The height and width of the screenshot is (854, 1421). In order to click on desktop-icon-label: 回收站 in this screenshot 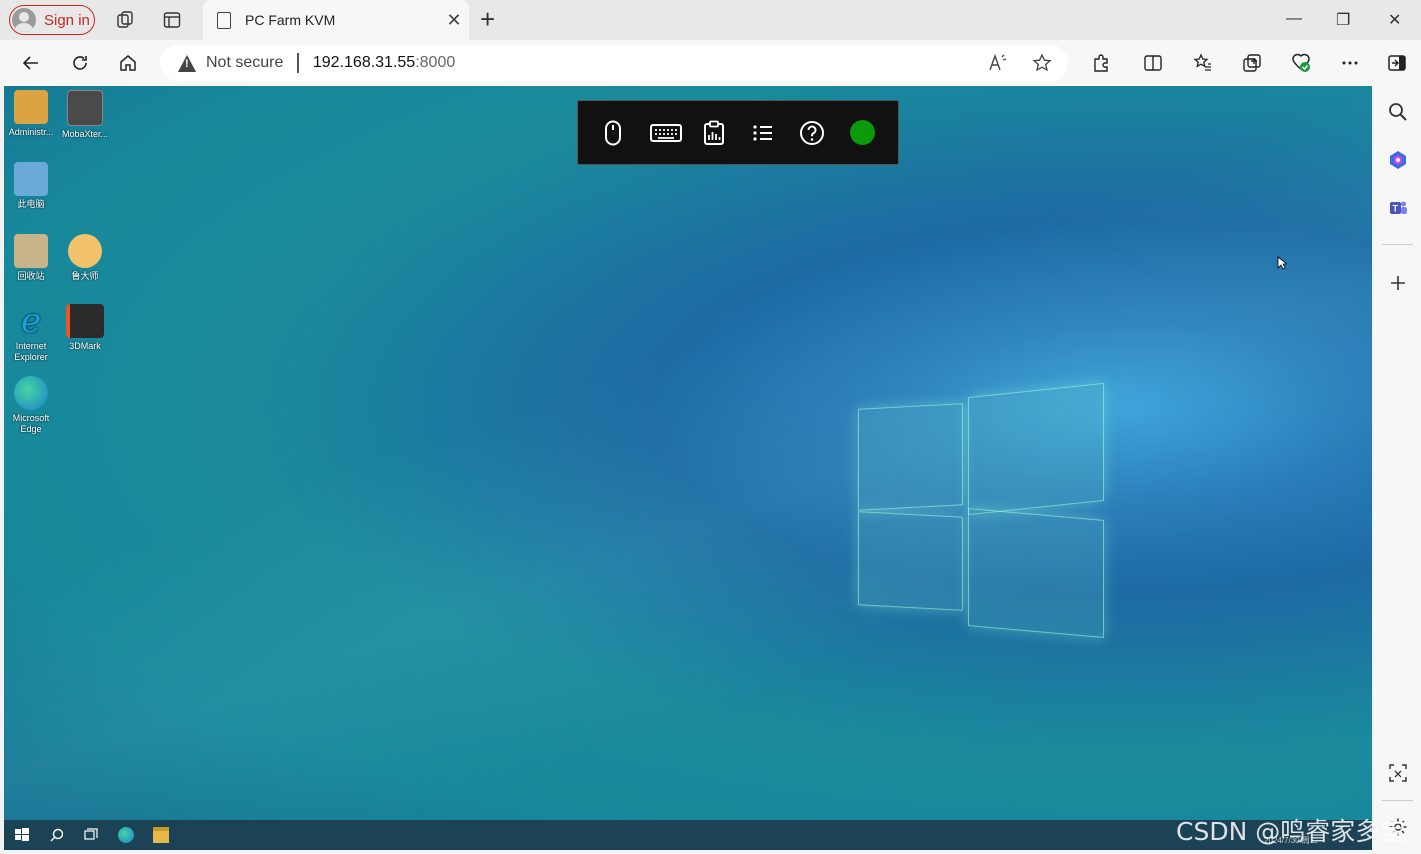, I will do `click(31, 276)`.